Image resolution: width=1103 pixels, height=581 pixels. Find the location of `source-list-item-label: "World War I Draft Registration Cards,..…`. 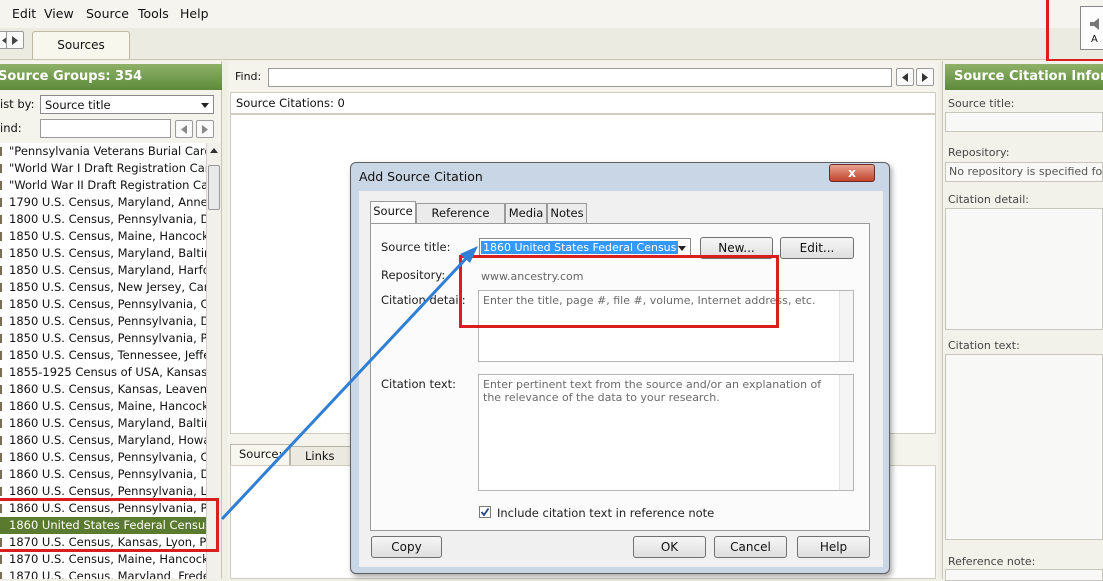

source-list-item-label: "World War I Draft Registration Cards,..… is located at coordinates (107, 168).